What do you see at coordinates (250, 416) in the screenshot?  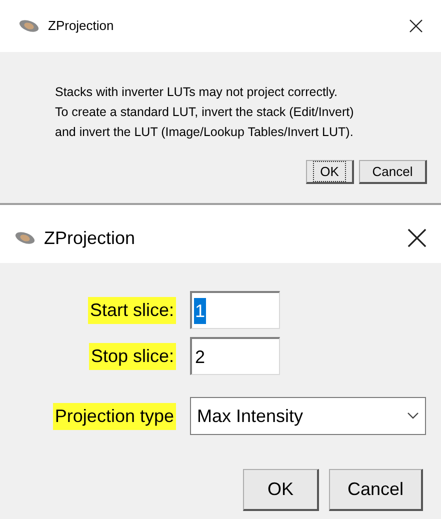 I see `dropdown-value: Max Intensity` at bounding box center [250, 416].